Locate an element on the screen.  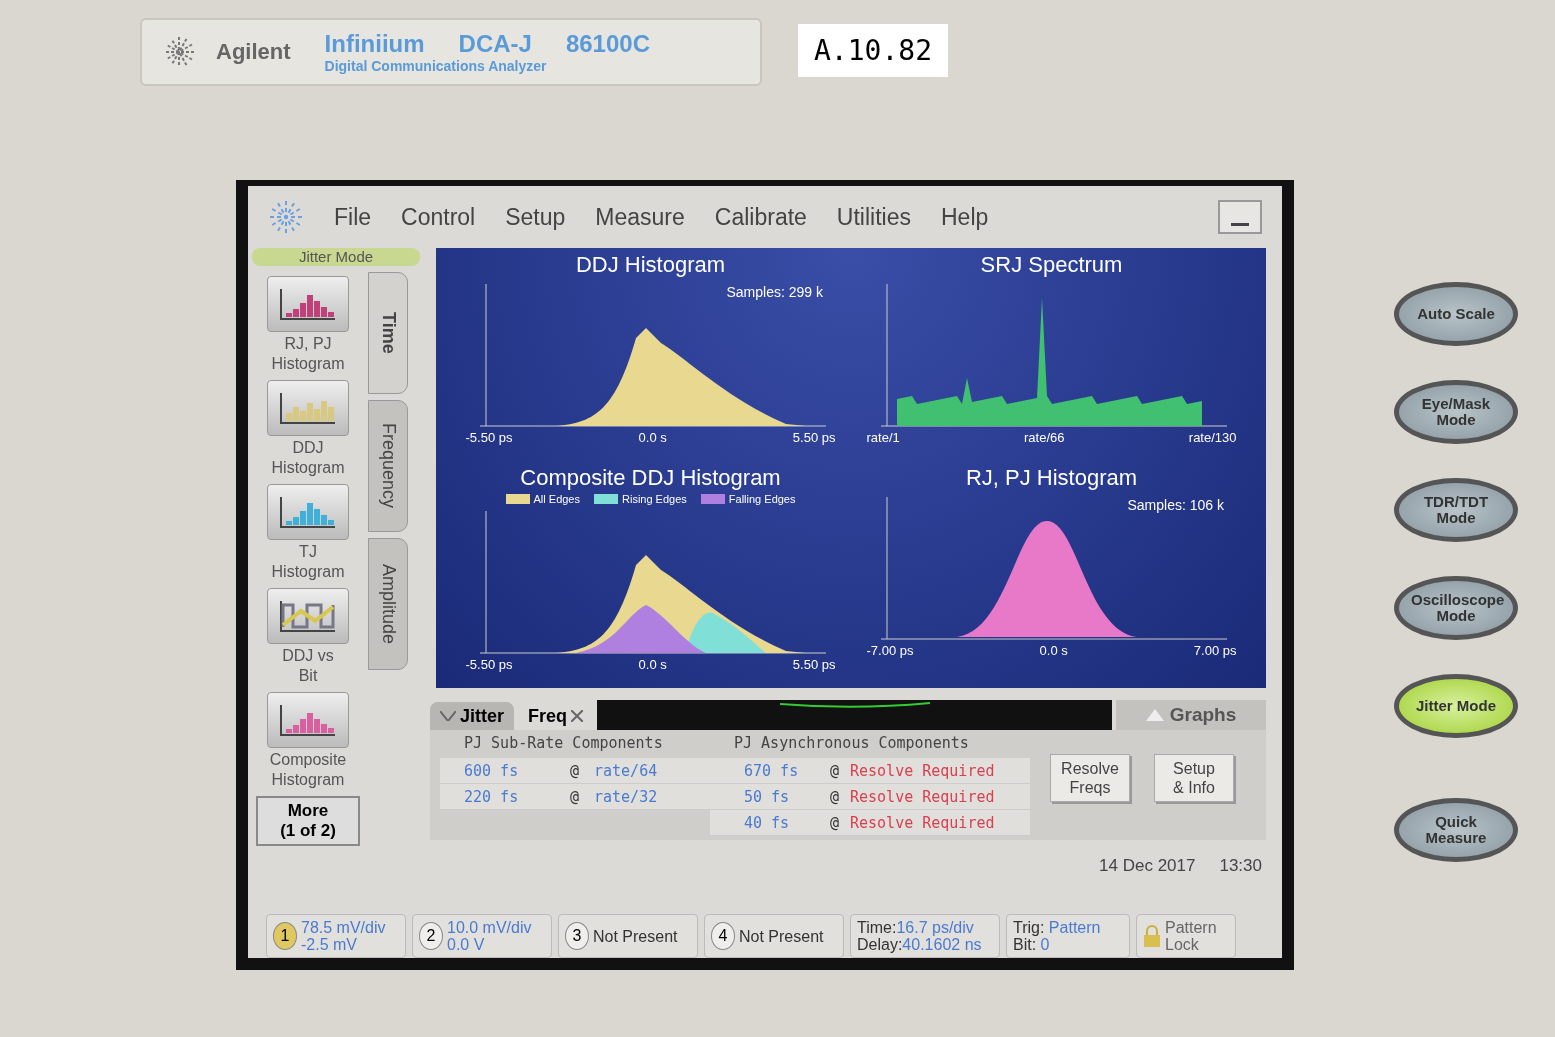
table-cell-text: 670 fs is located at coordinates (771, 770).